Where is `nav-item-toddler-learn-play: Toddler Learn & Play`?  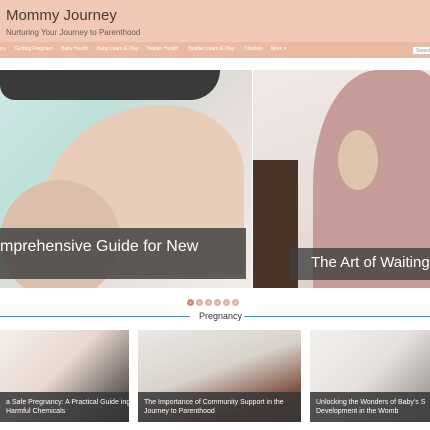
nav-item-toddler-learn-play: Toddler Learn & Play is located at coordinates (211, 49).